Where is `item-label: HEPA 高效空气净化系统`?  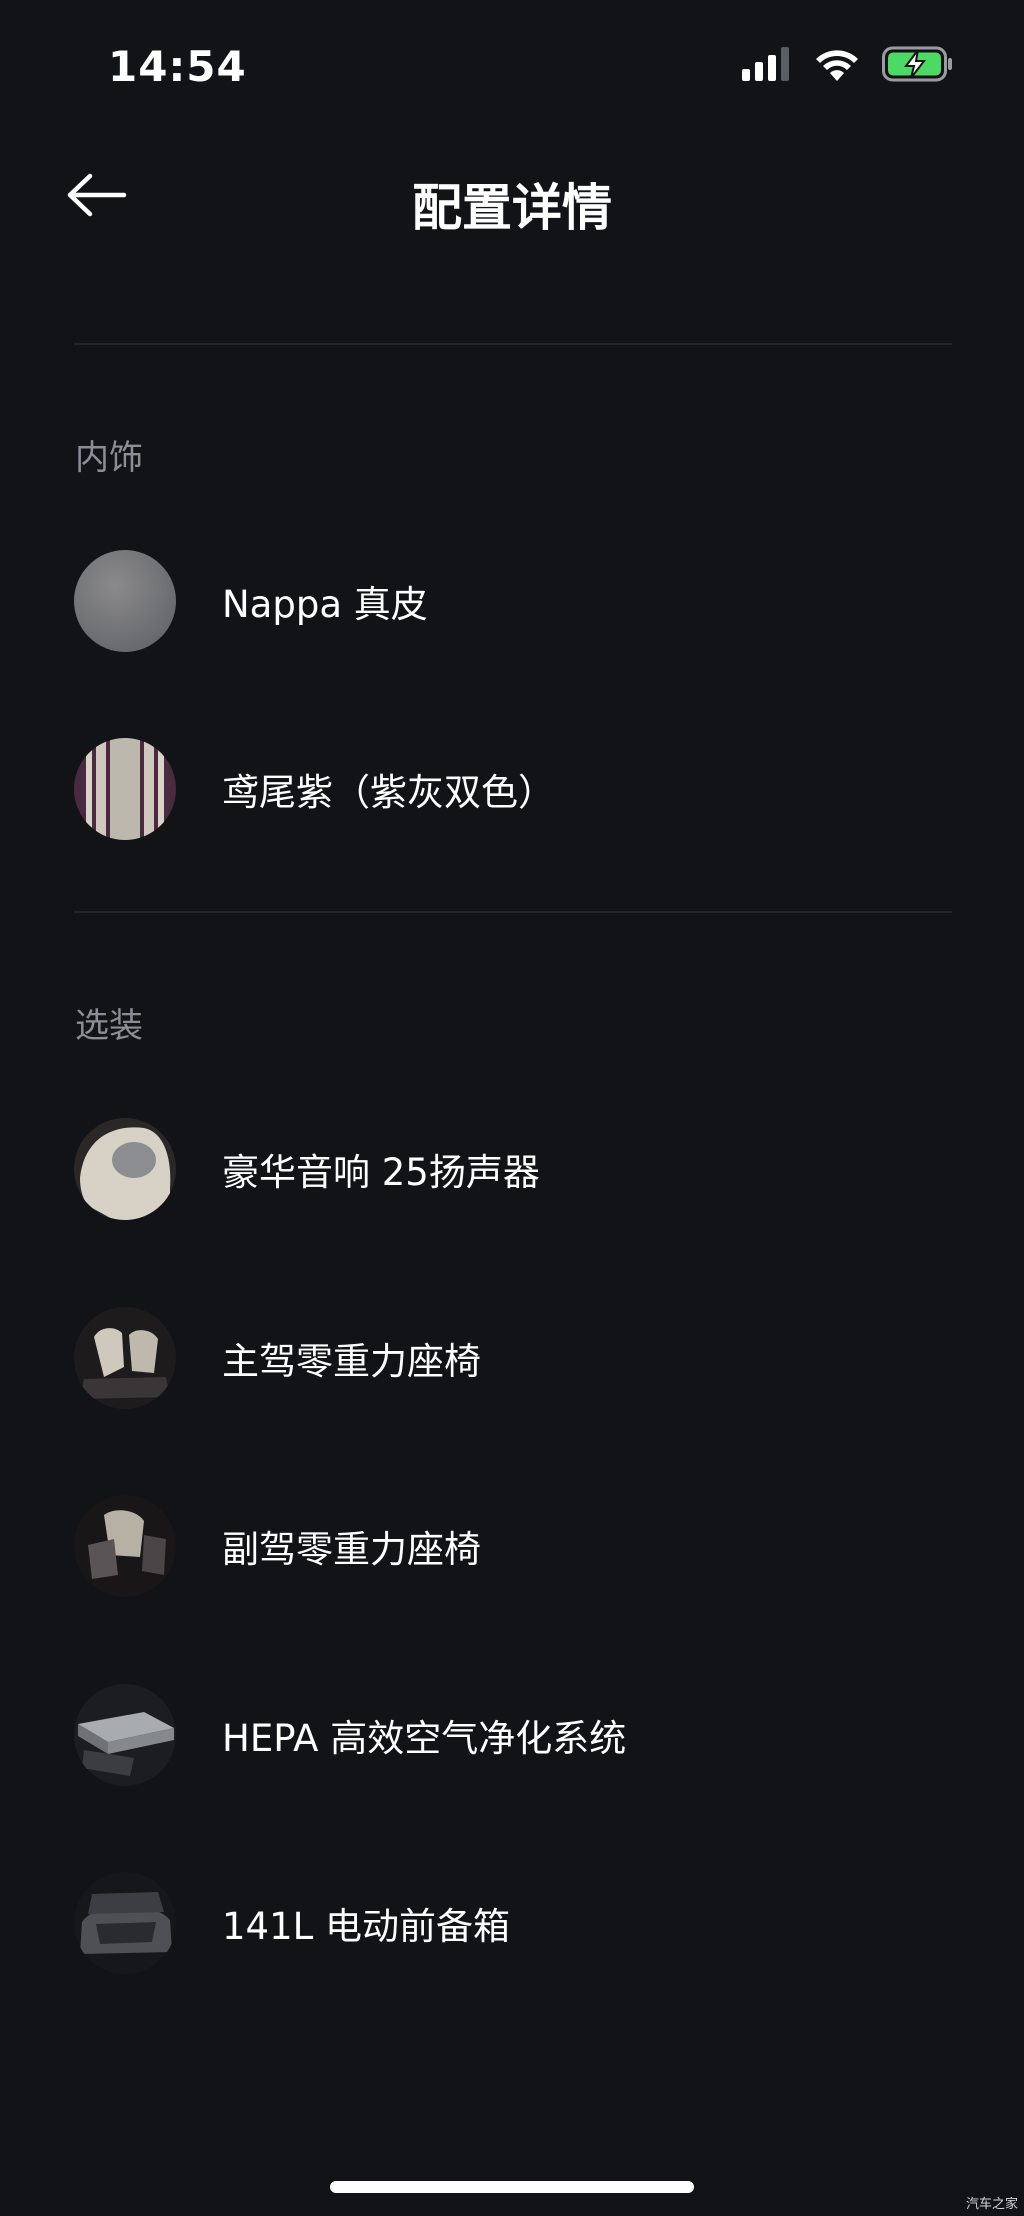 item-label: HEPA 高效空气净化系统 is located at coordinates (424, 1738).